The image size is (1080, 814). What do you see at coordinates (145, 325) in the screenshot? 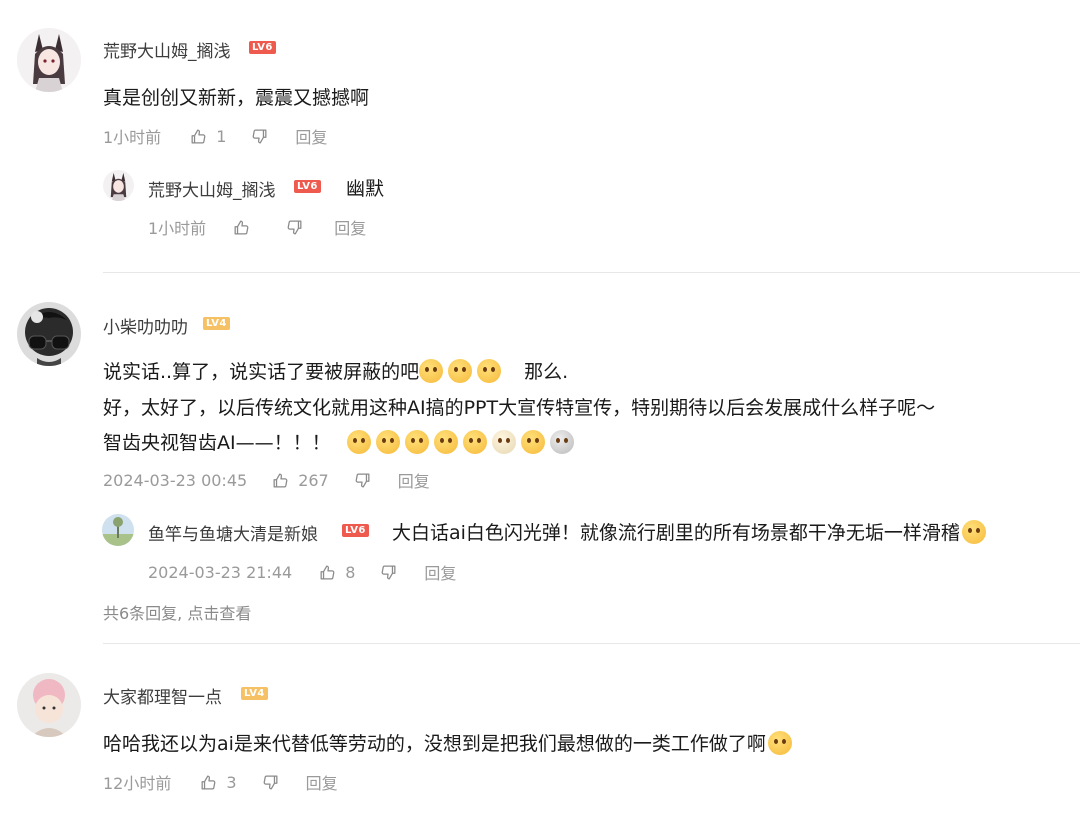
I see `username: 小柴叻叻叻` at bounding box center [145, 325].